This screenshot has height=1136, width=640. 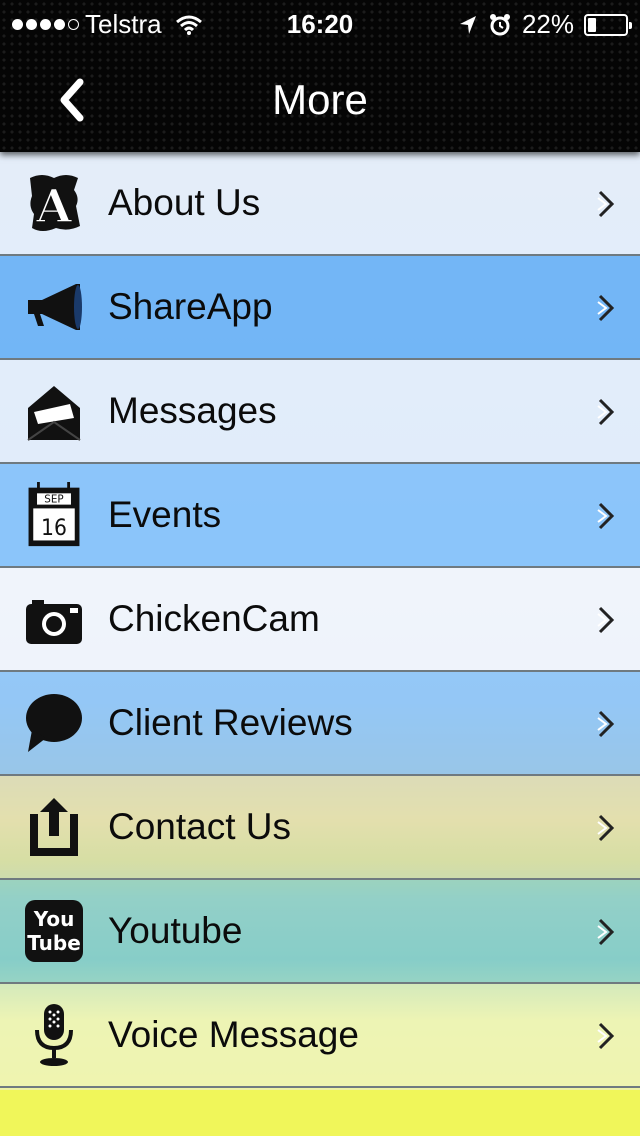 What do you see at coordinates (320, 932) in the screenshot?
I see `menu-item-youtube: You Tube Youtube` at bounding box center [320, 932].